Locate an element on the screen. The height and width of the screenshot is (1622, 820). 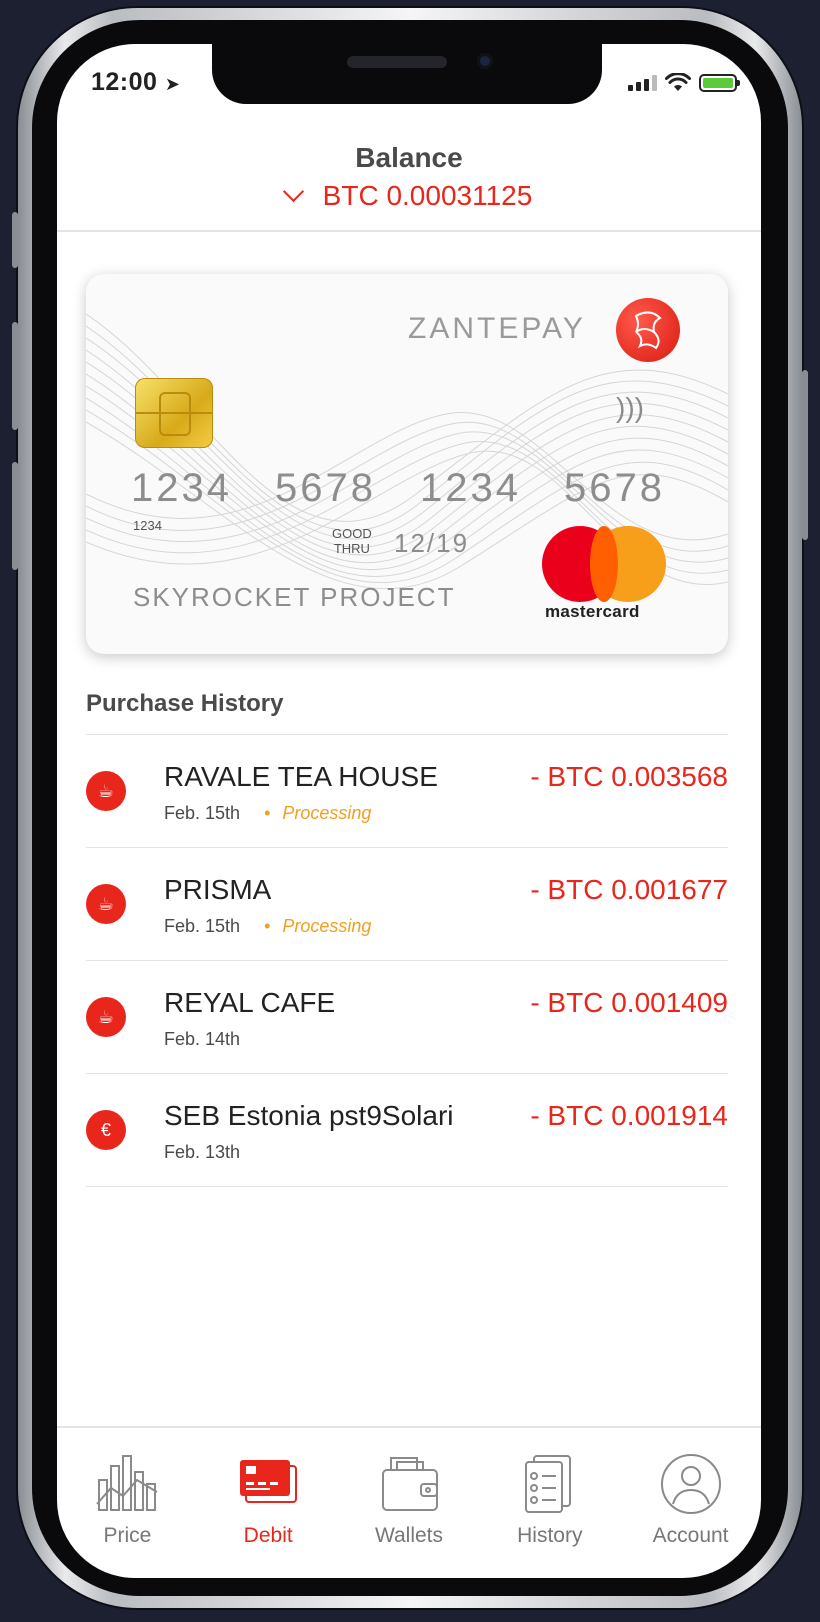
front-camera is located at coordinates (485, 61).